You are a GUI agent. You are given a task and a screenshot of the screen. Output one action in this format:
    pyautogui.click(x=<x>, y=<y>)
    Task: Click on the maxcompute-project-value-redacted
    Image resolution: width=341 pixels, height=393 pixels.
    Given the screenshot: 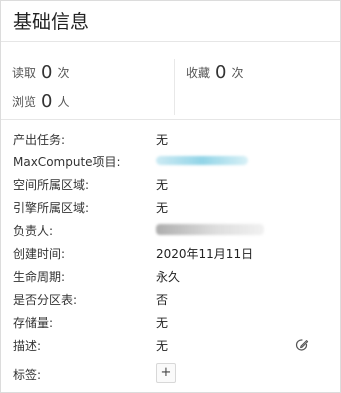 What is the action you would take?
    pyautogui.click(x=202, y=160)
    